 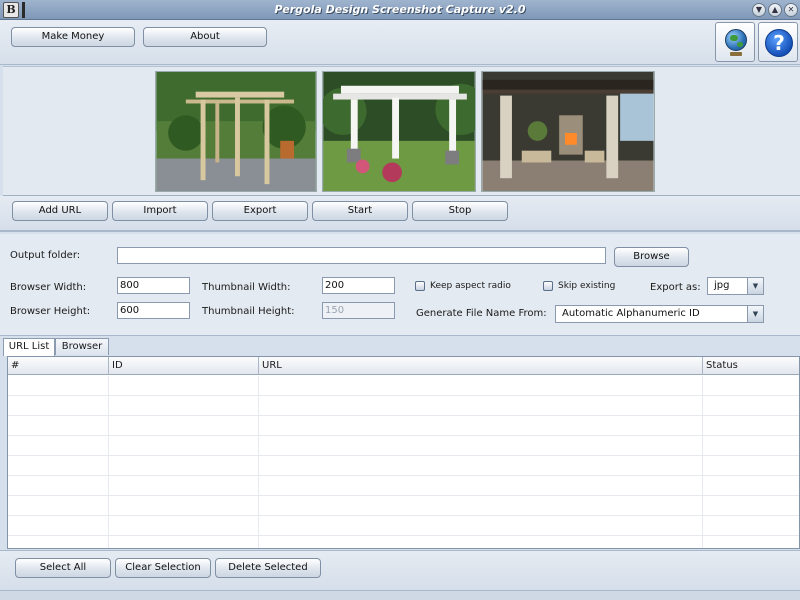 I want to click on column-header-status: Status, so click(x=751, y=366).